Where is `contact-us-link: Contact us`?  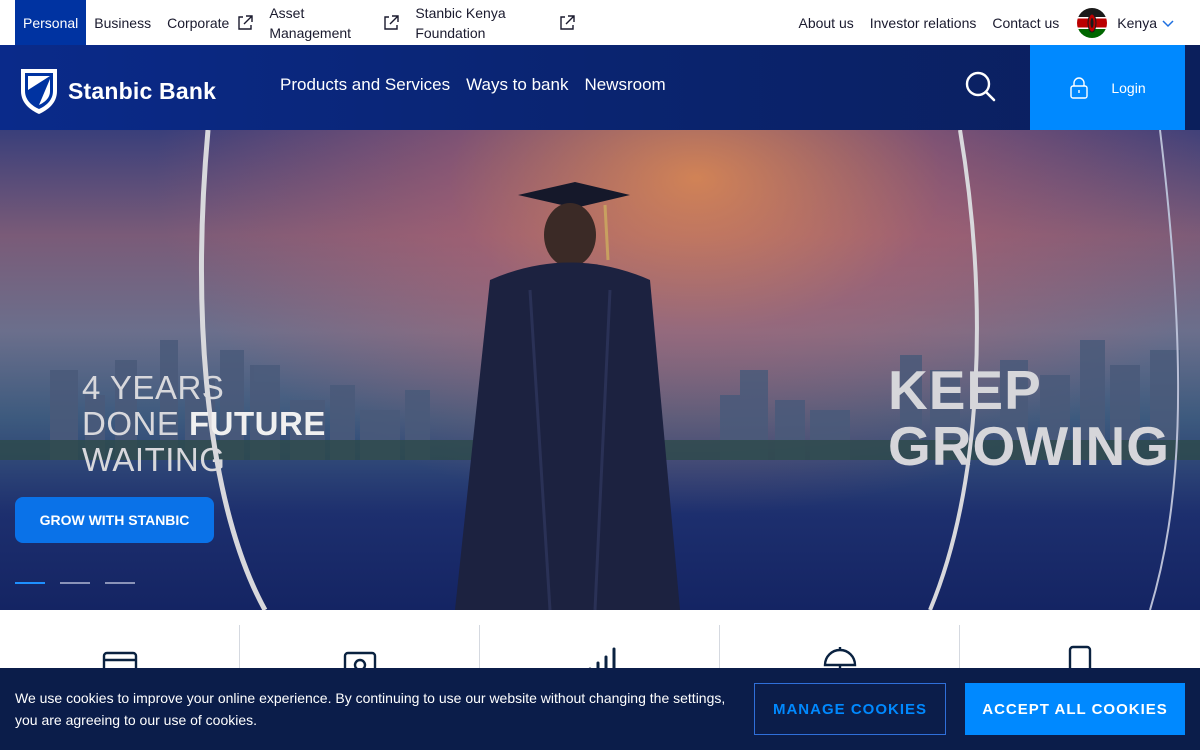 contact-us-link: Contact us is located at coordinates (1025, 23).